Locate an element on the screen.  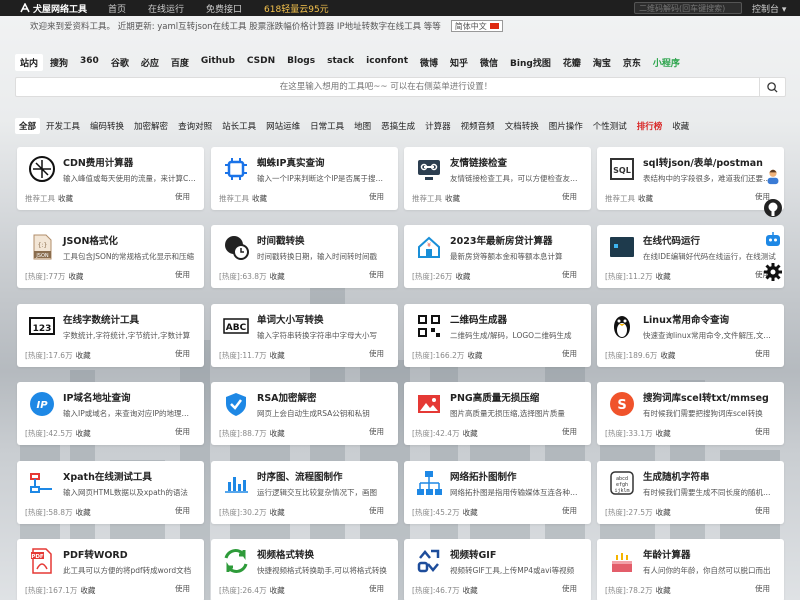
tool-card: ABC 单词大小写转换 输入字符串转换字符串中字母大小写 [热度]:11.7万 收藏 使用 is located at coordinates (304, 335).